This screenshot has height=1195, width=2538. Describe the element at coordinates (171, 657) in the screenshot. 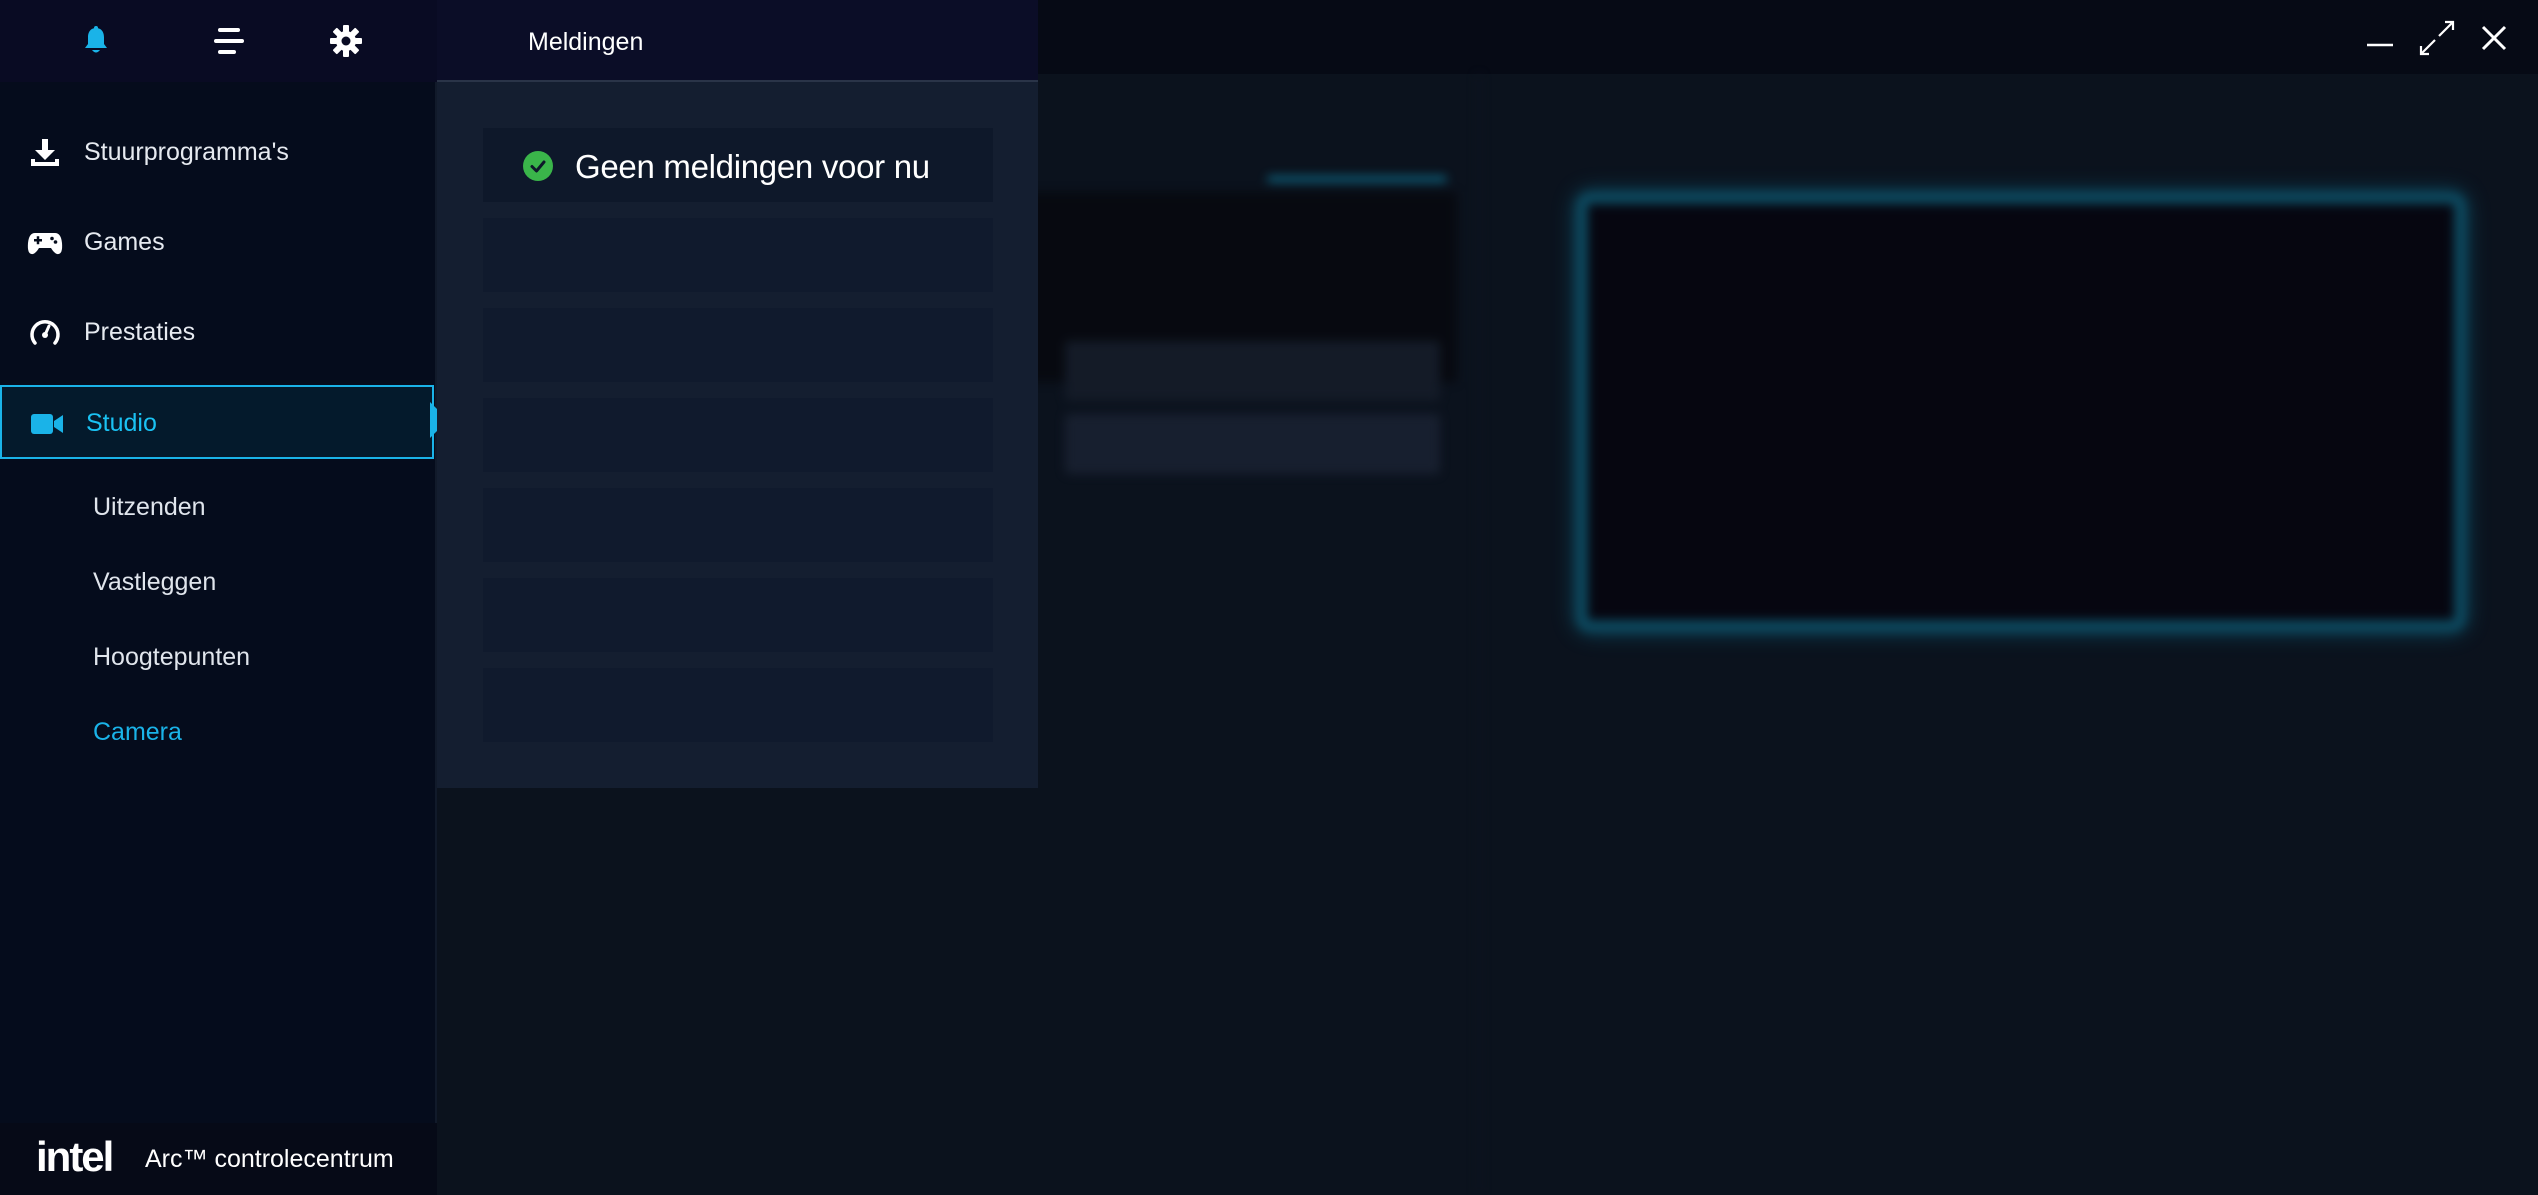

I see `subnav-item-highlights: Hoogtepunten` at that location.